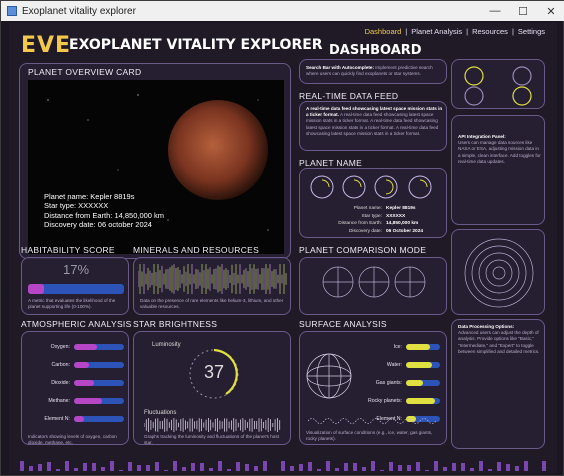  I want to click on atmos-row-label: Carbon:, so click(60, 365).